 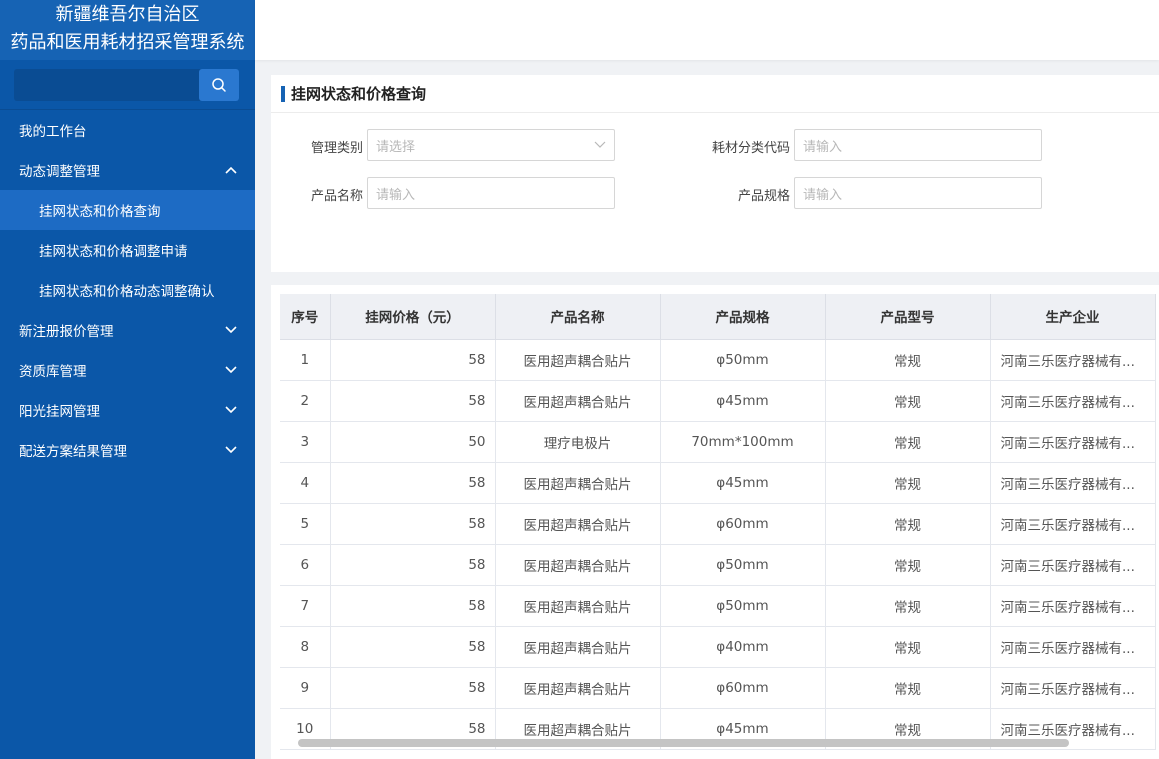 I want to click on sidebar-item: 我的工作台, so click(x=127, y=130).